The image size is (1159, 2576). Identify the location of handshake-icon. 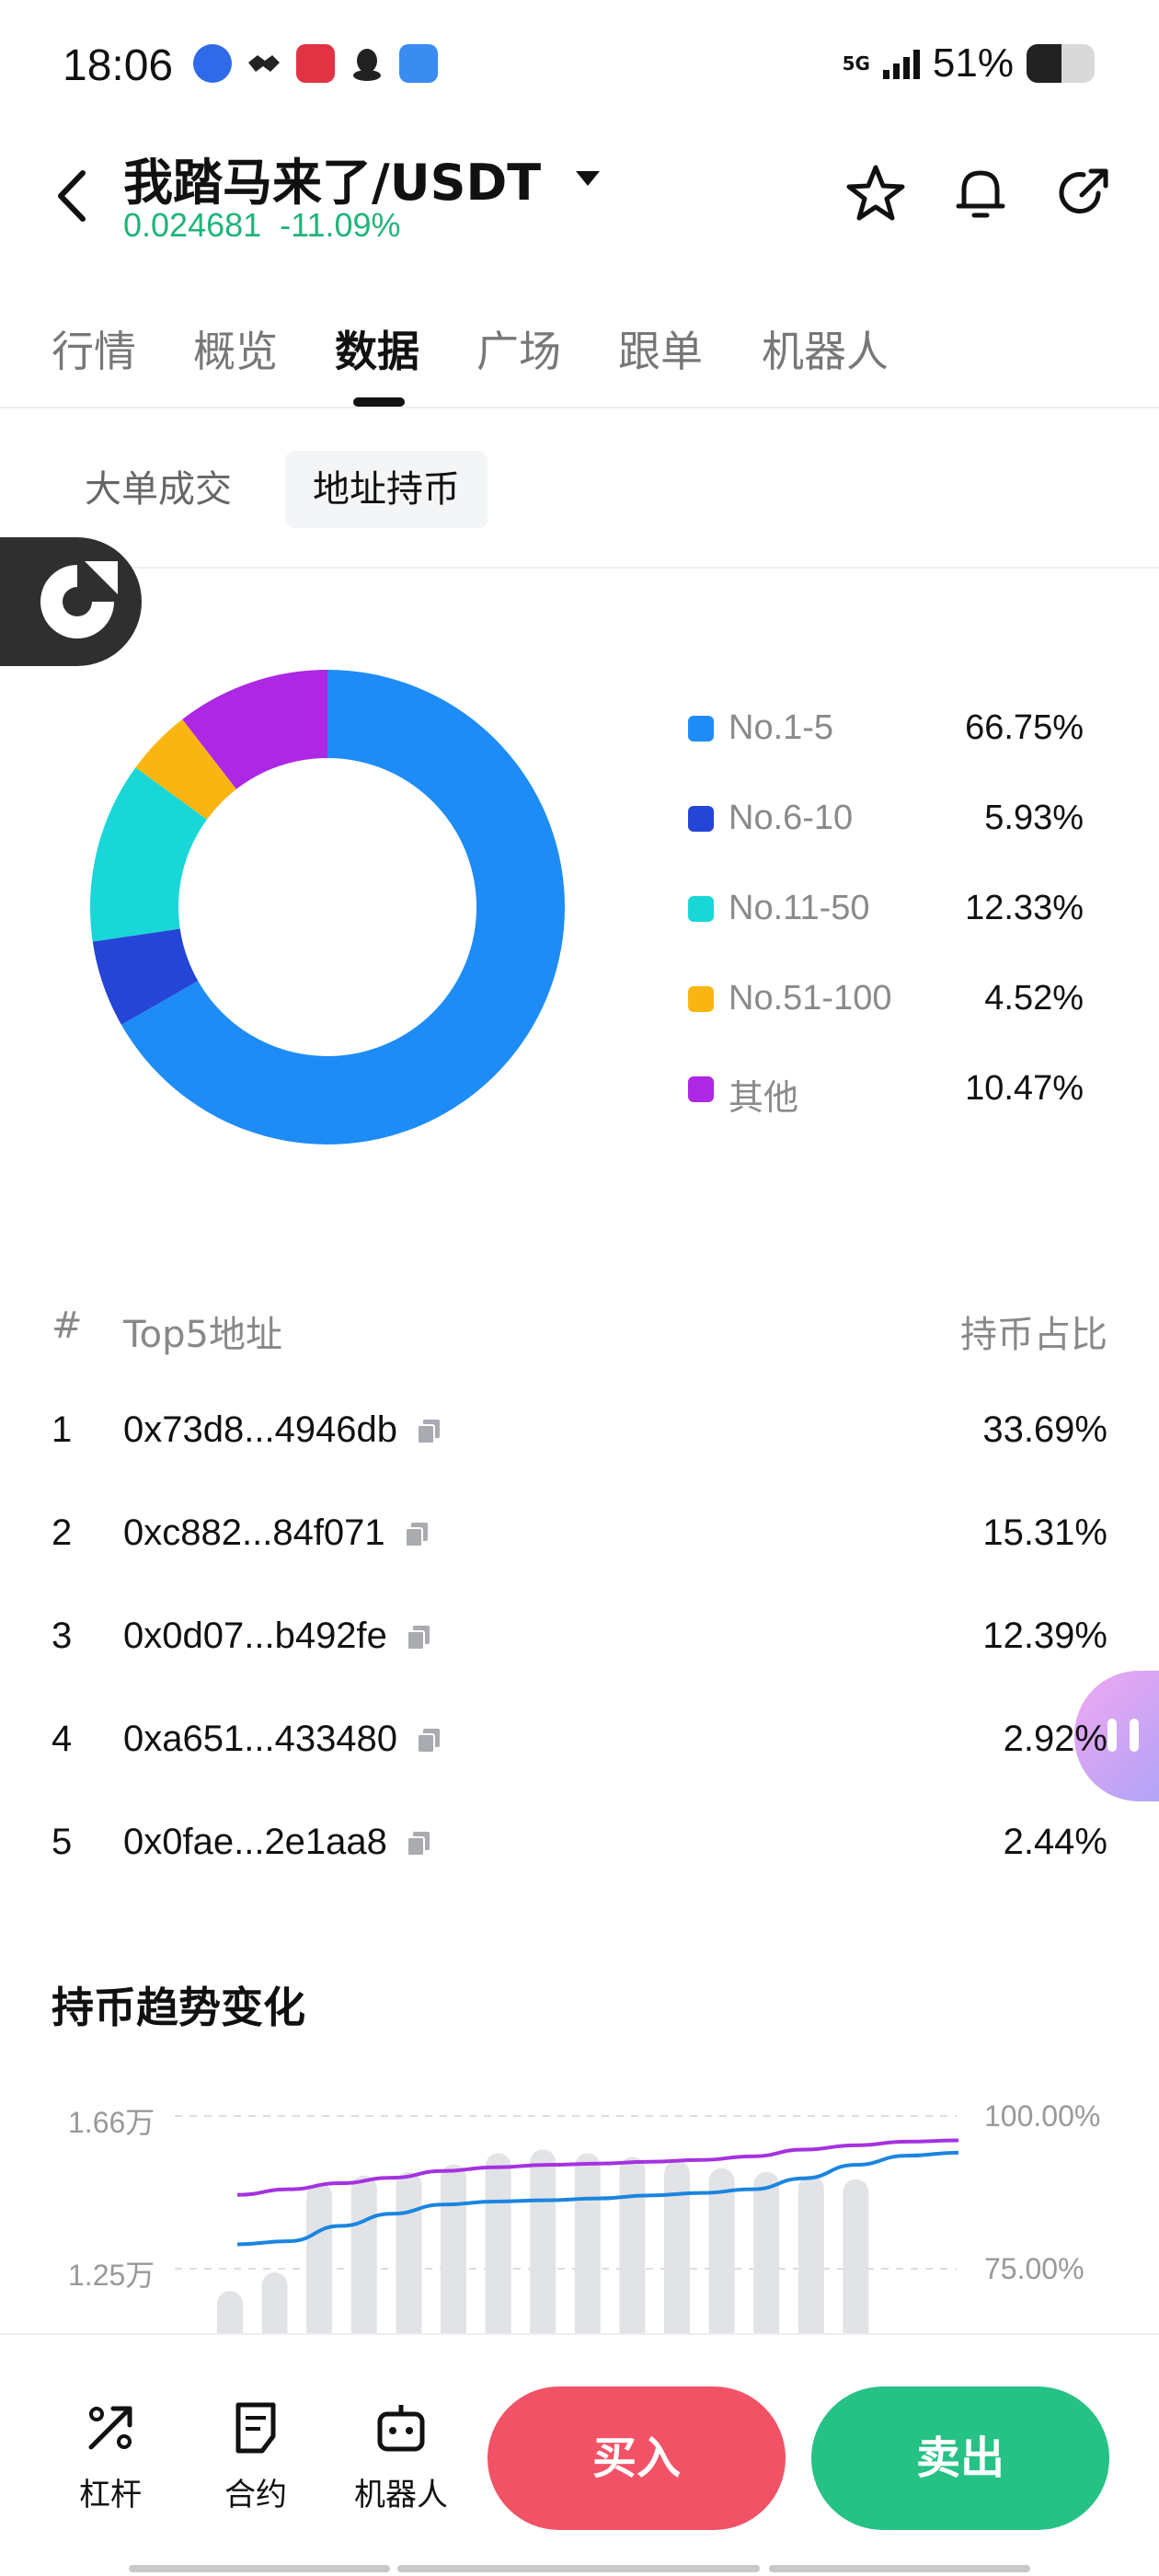
(264, 63).